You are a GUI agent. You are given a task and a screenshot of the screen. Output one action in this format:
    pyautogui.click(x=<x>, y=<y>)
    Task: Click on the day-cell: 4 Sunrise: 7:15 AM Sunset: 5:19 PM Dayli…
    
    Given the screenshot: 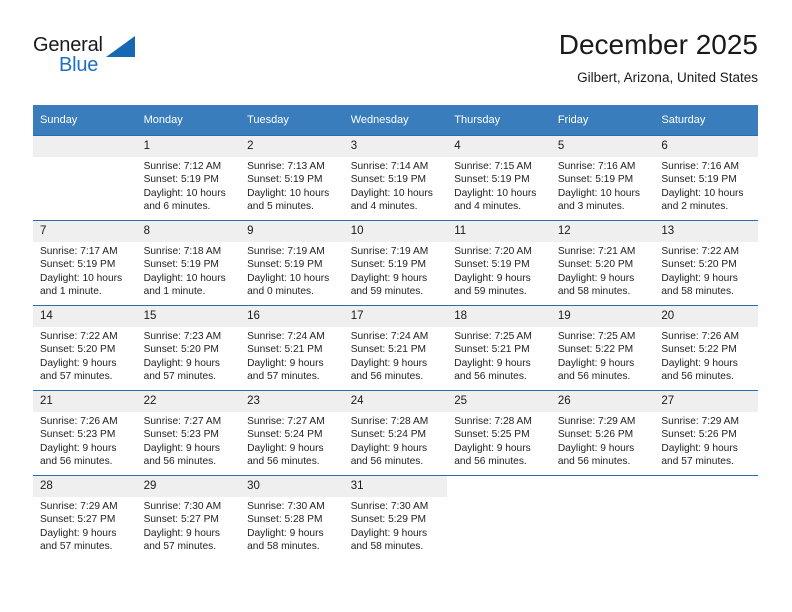 What is the action you would take?
    pyautogui.click(x=499, y=178)
    